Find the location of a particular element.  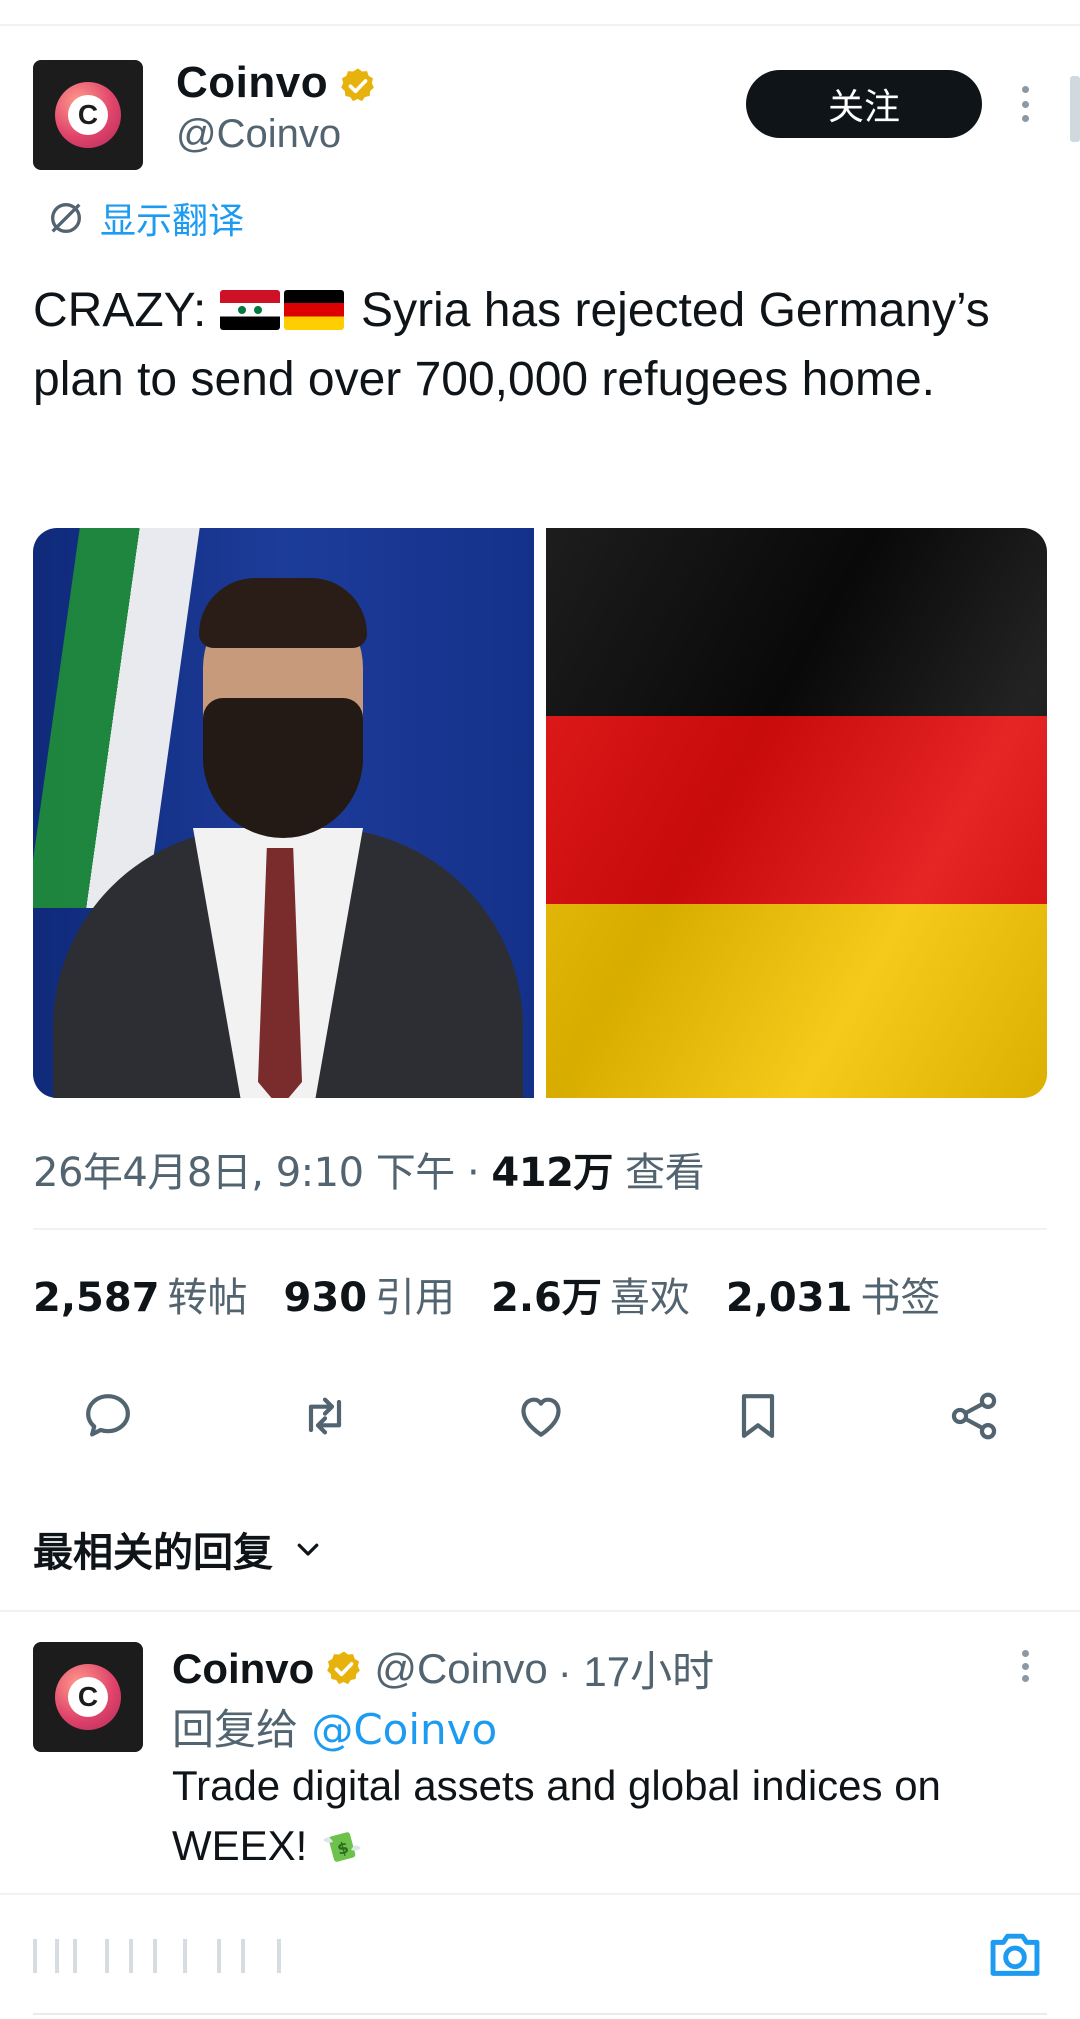

replying-prefix: 回复给 is located at coordinates (242, 1729).